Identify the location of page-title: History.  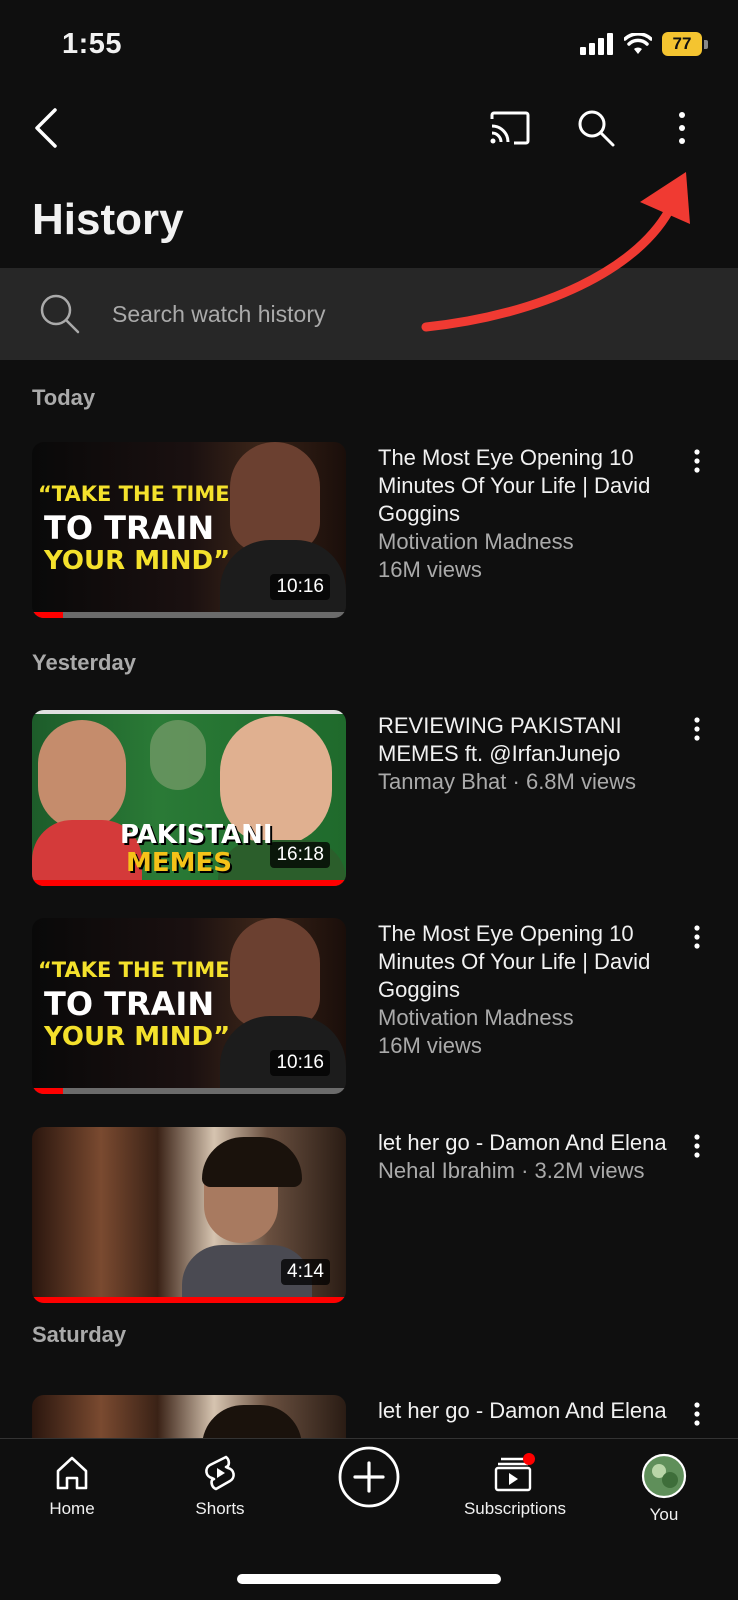
(108, 219).